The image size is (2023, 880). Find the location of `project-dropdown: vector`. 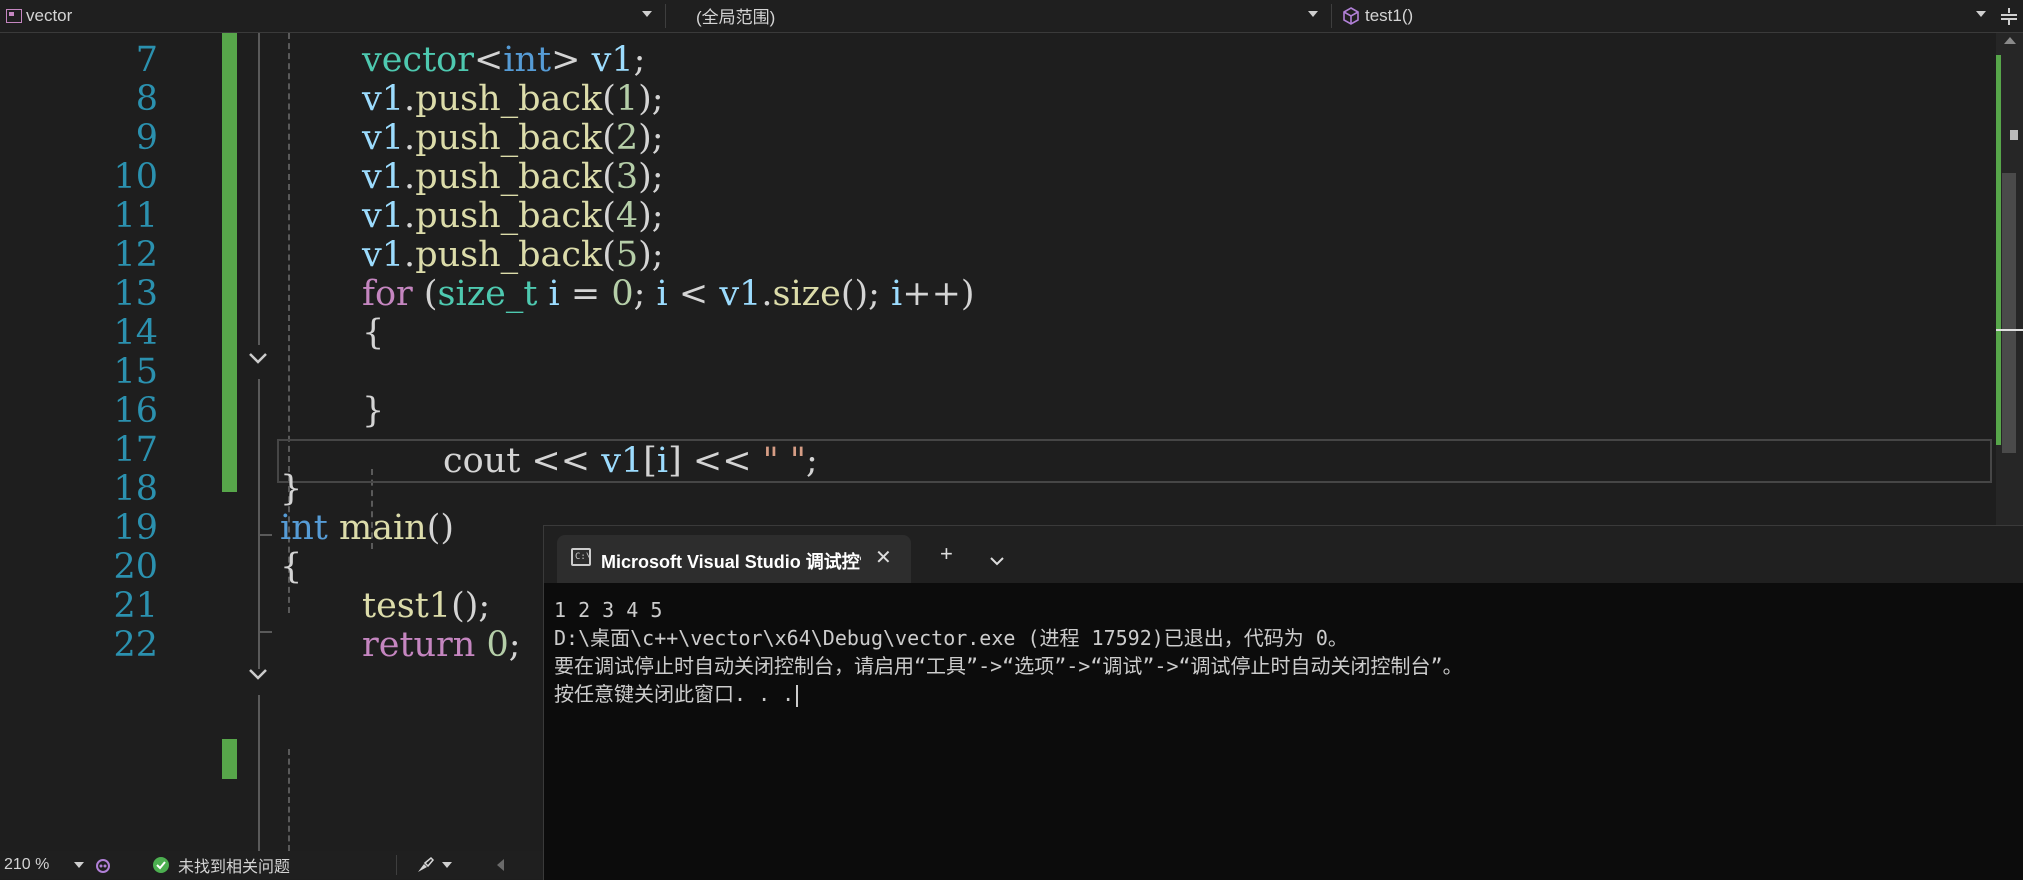

project-dropdown: vector is located at coordinates (331, 15).